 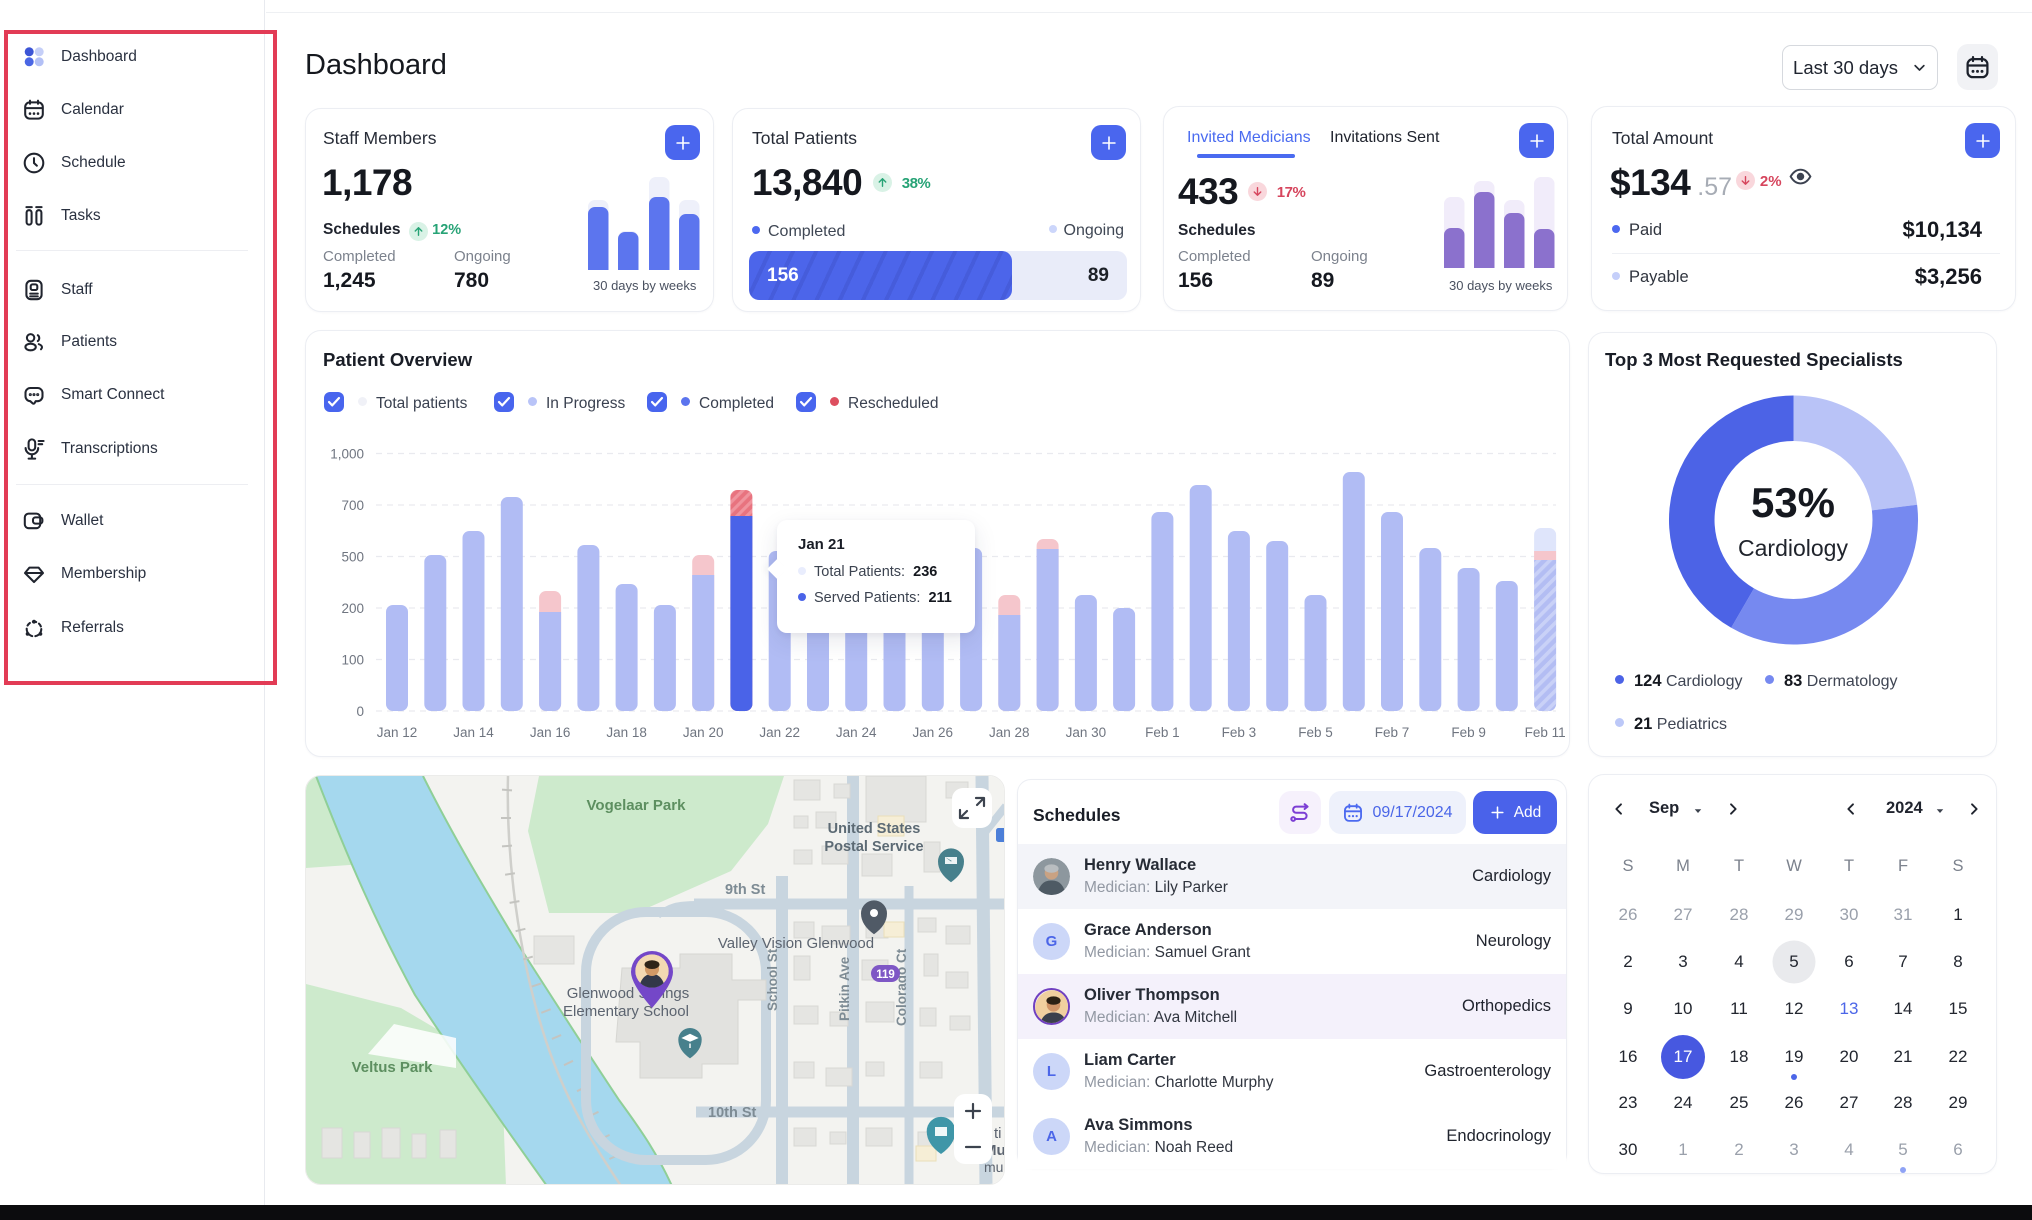 What do you see at coordinates (626, 1011) in the screenshot?
I see `svg-text: Elementary School` at bounding box center [626, 1011].